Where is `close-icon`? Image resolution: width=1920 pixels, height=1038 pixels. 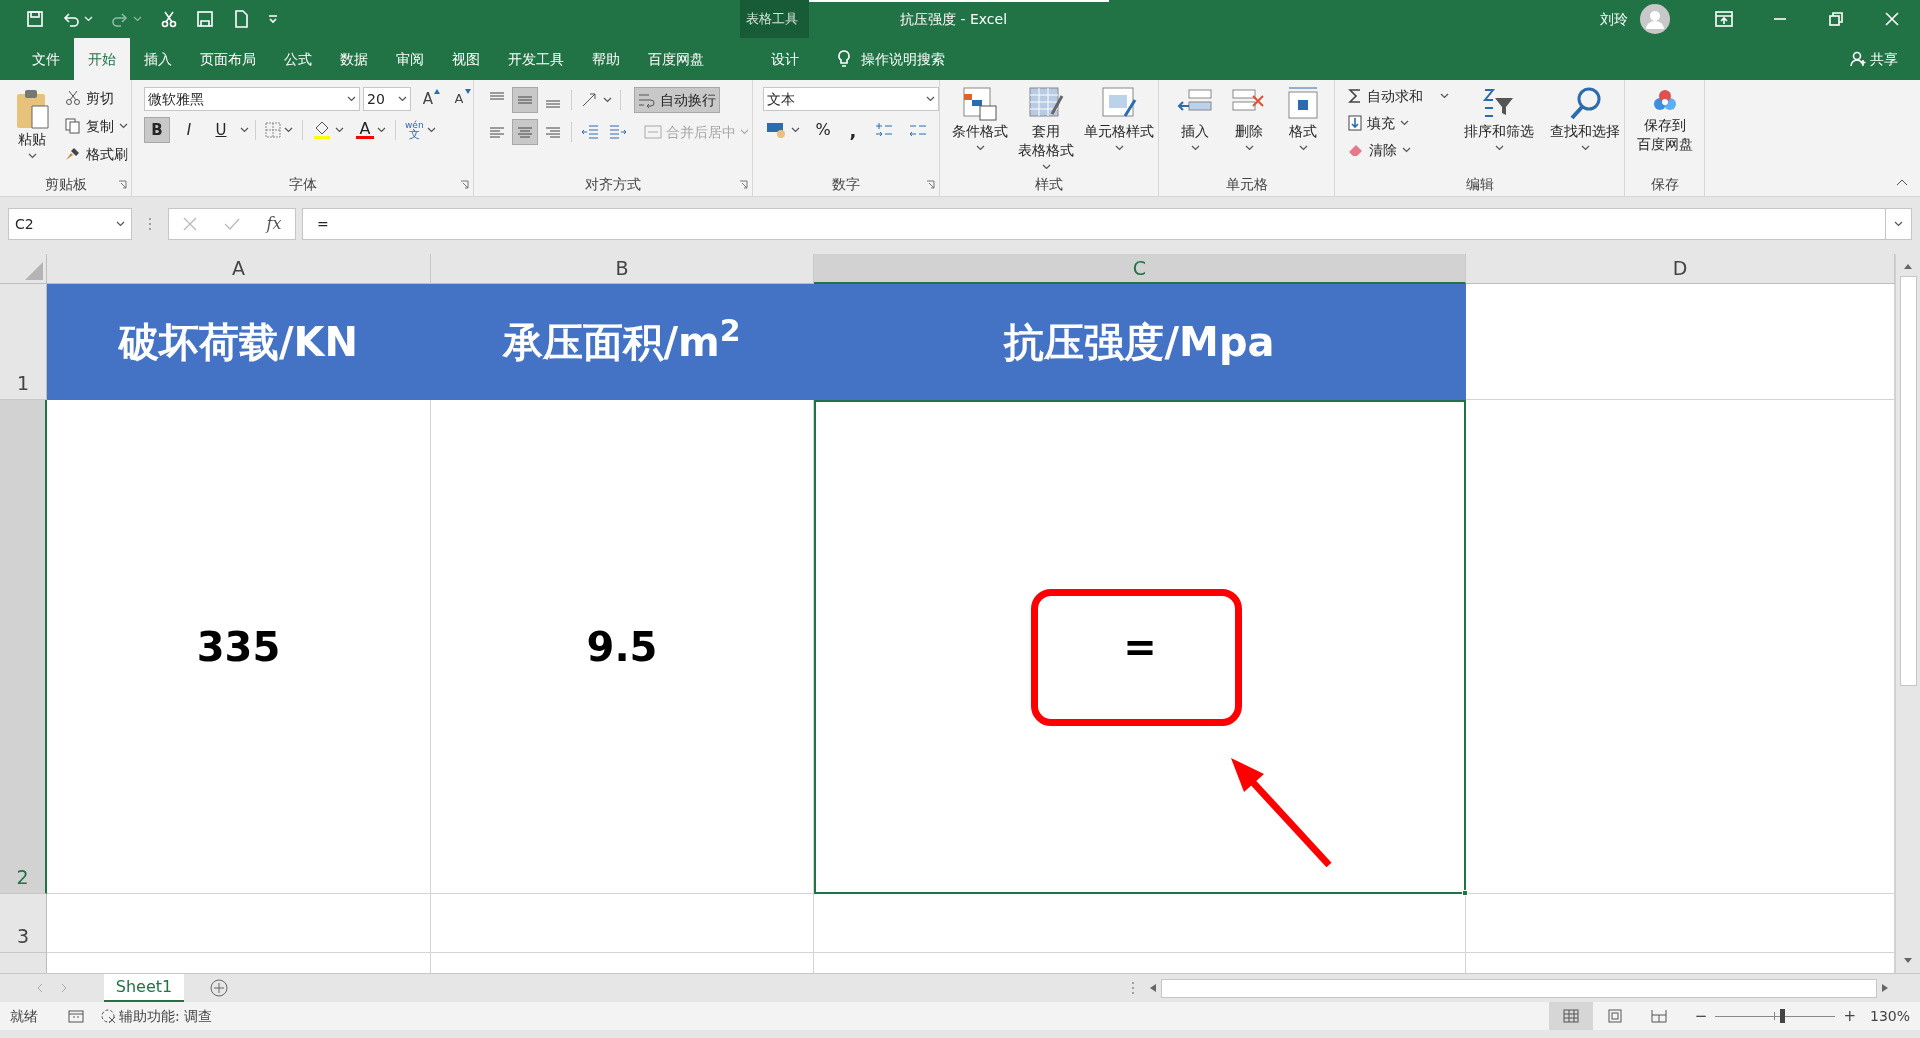 close-icon is located at coordinates (1892, 19).